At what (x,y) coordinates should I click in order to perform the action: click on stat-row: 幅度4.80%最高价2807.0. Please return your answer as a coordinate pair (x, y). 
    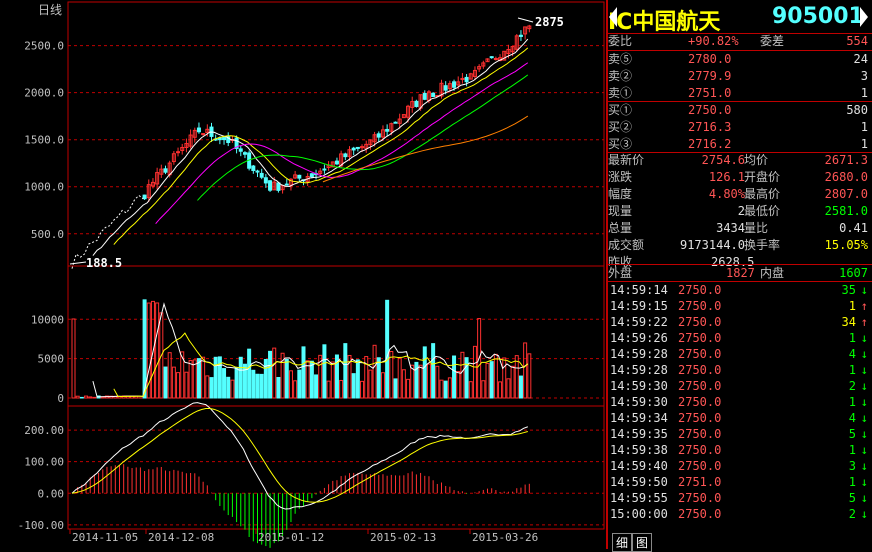
    Looking at the image, I should click on (739, 194).